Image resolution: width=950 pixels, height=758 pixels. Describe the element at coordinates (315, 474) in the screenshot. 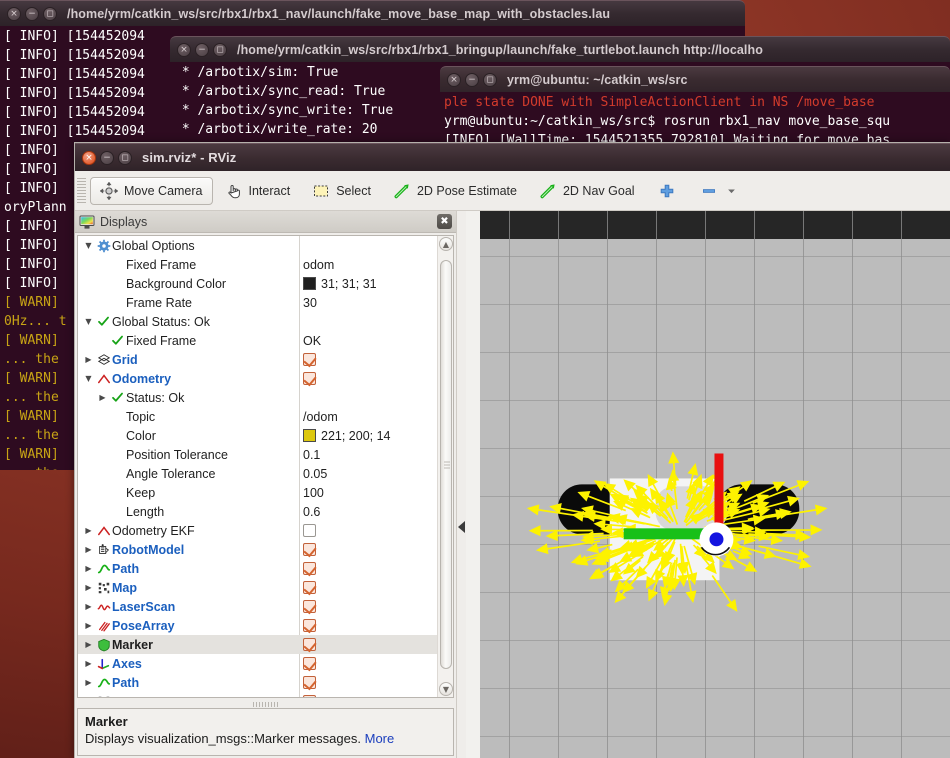

I see `displays-tree-row-value: 0.05` at that location.